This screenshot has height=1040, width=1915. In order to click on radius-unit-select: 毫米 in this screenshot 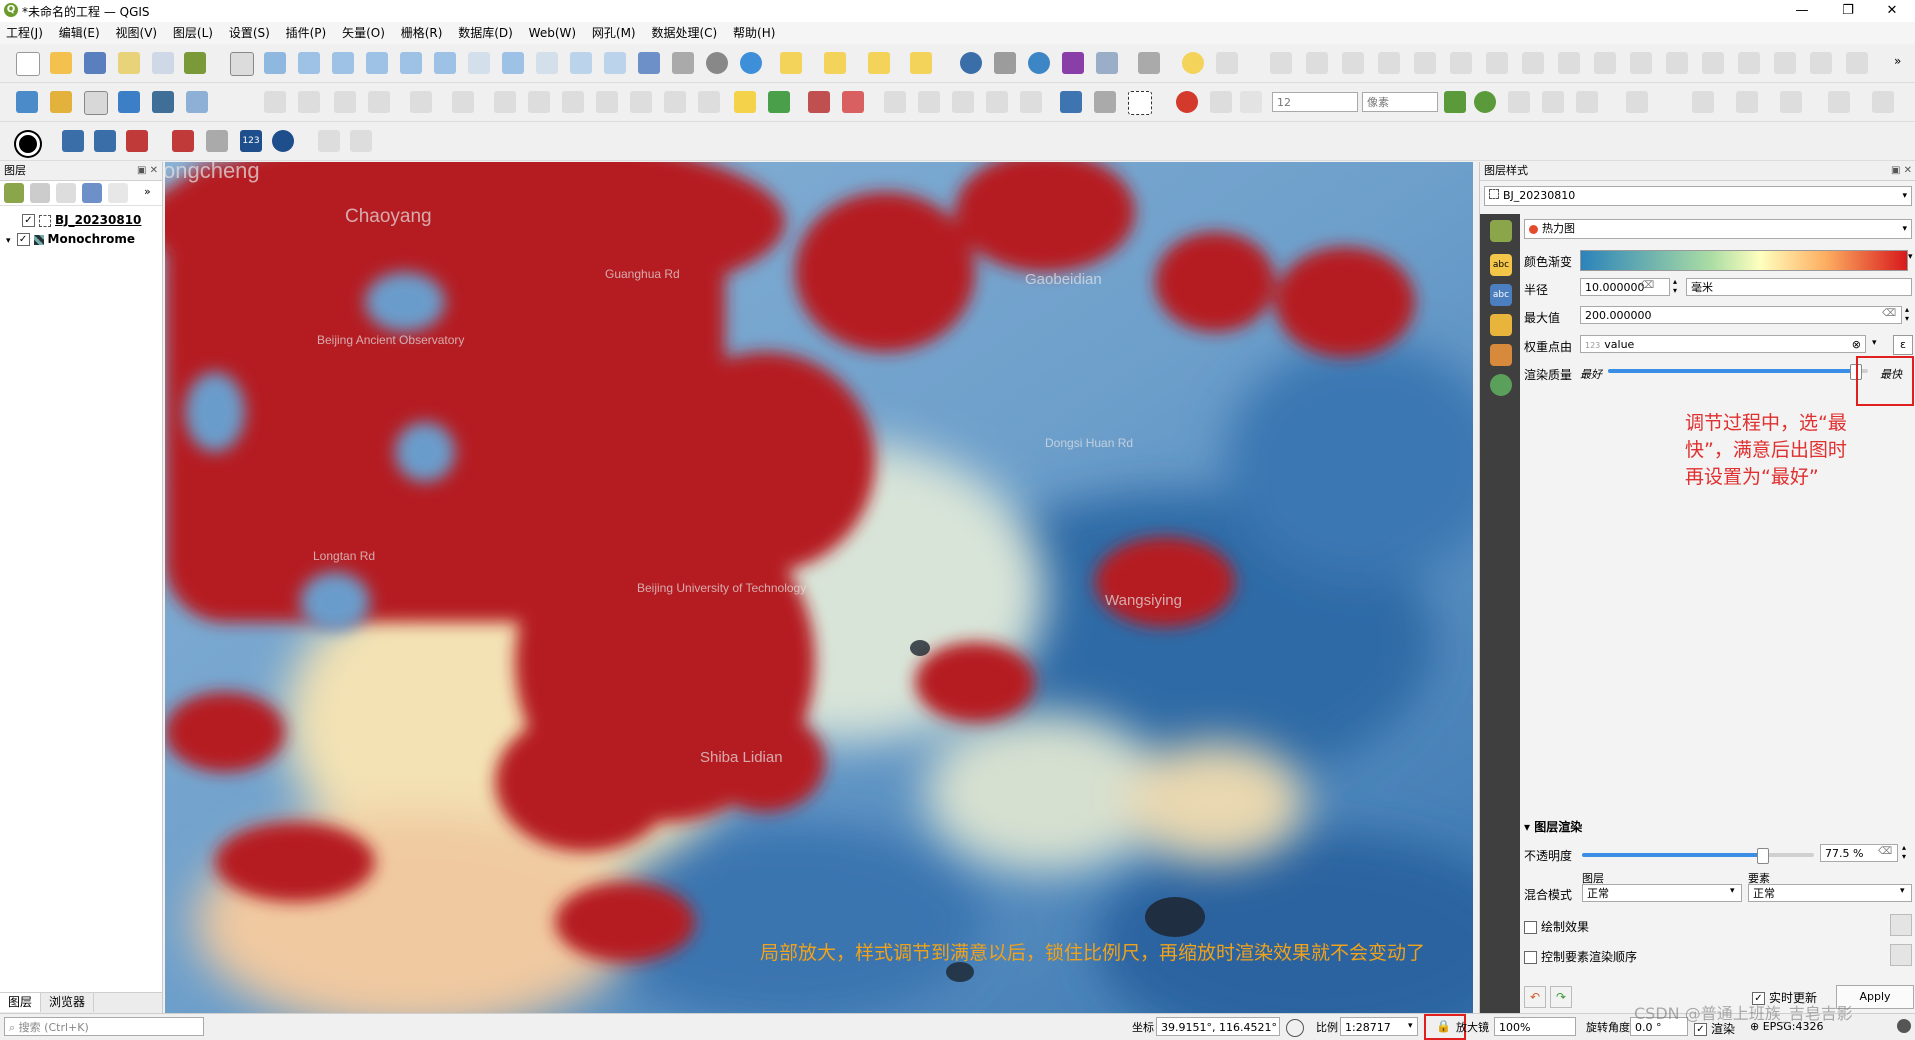, I will do `click(1799, 287)`.